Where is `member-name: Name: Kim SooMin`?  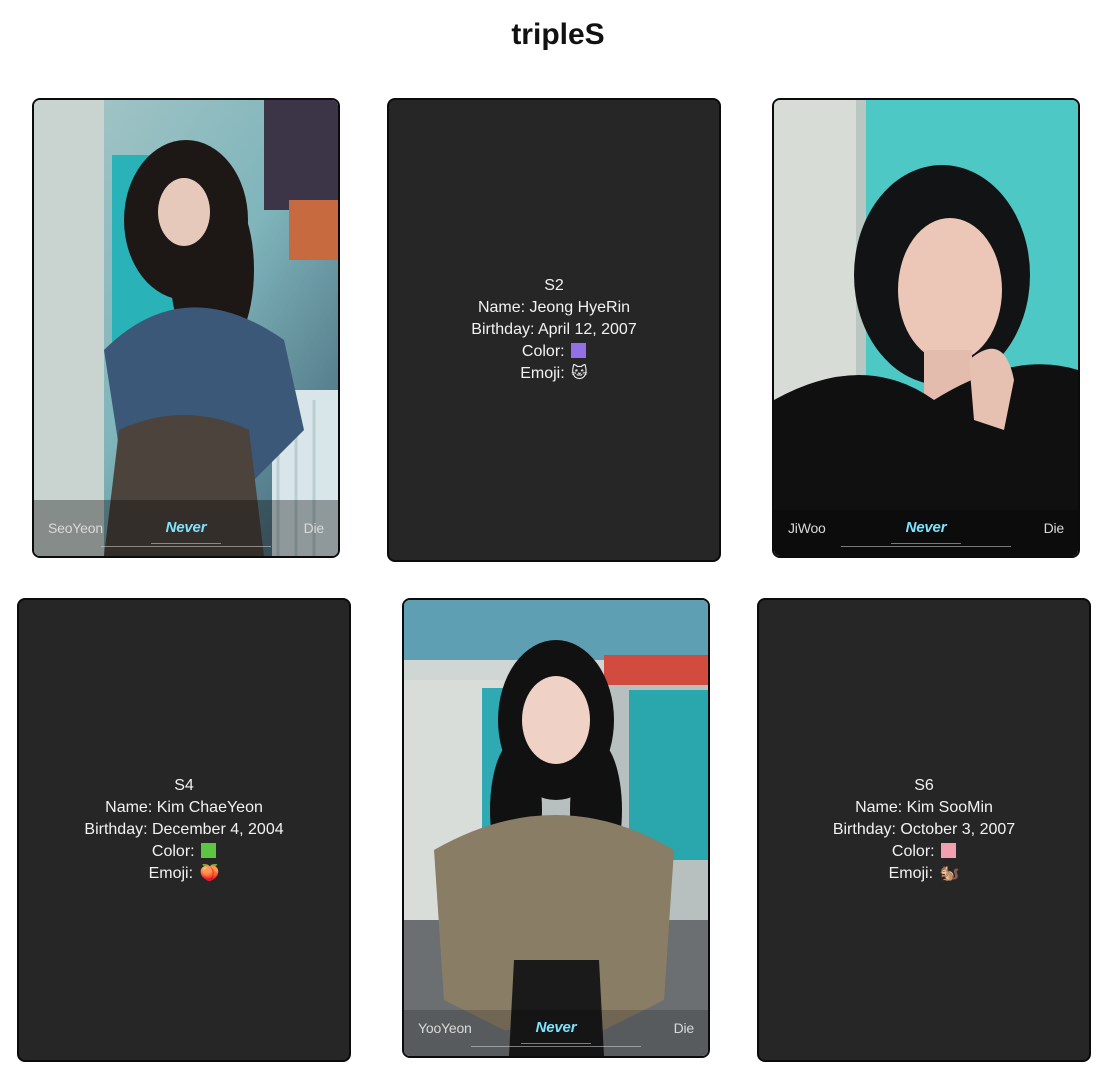
member-name: Name: Kim SooMin is located at coordinates (924, 807).